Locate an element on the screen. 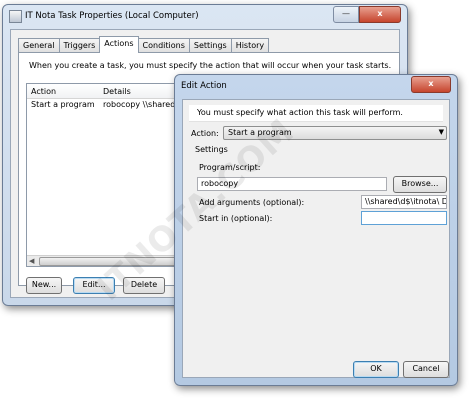 The height and width of the screenshot is (401, 474). tab-actions: Actions is located at coordinates (119, 44).